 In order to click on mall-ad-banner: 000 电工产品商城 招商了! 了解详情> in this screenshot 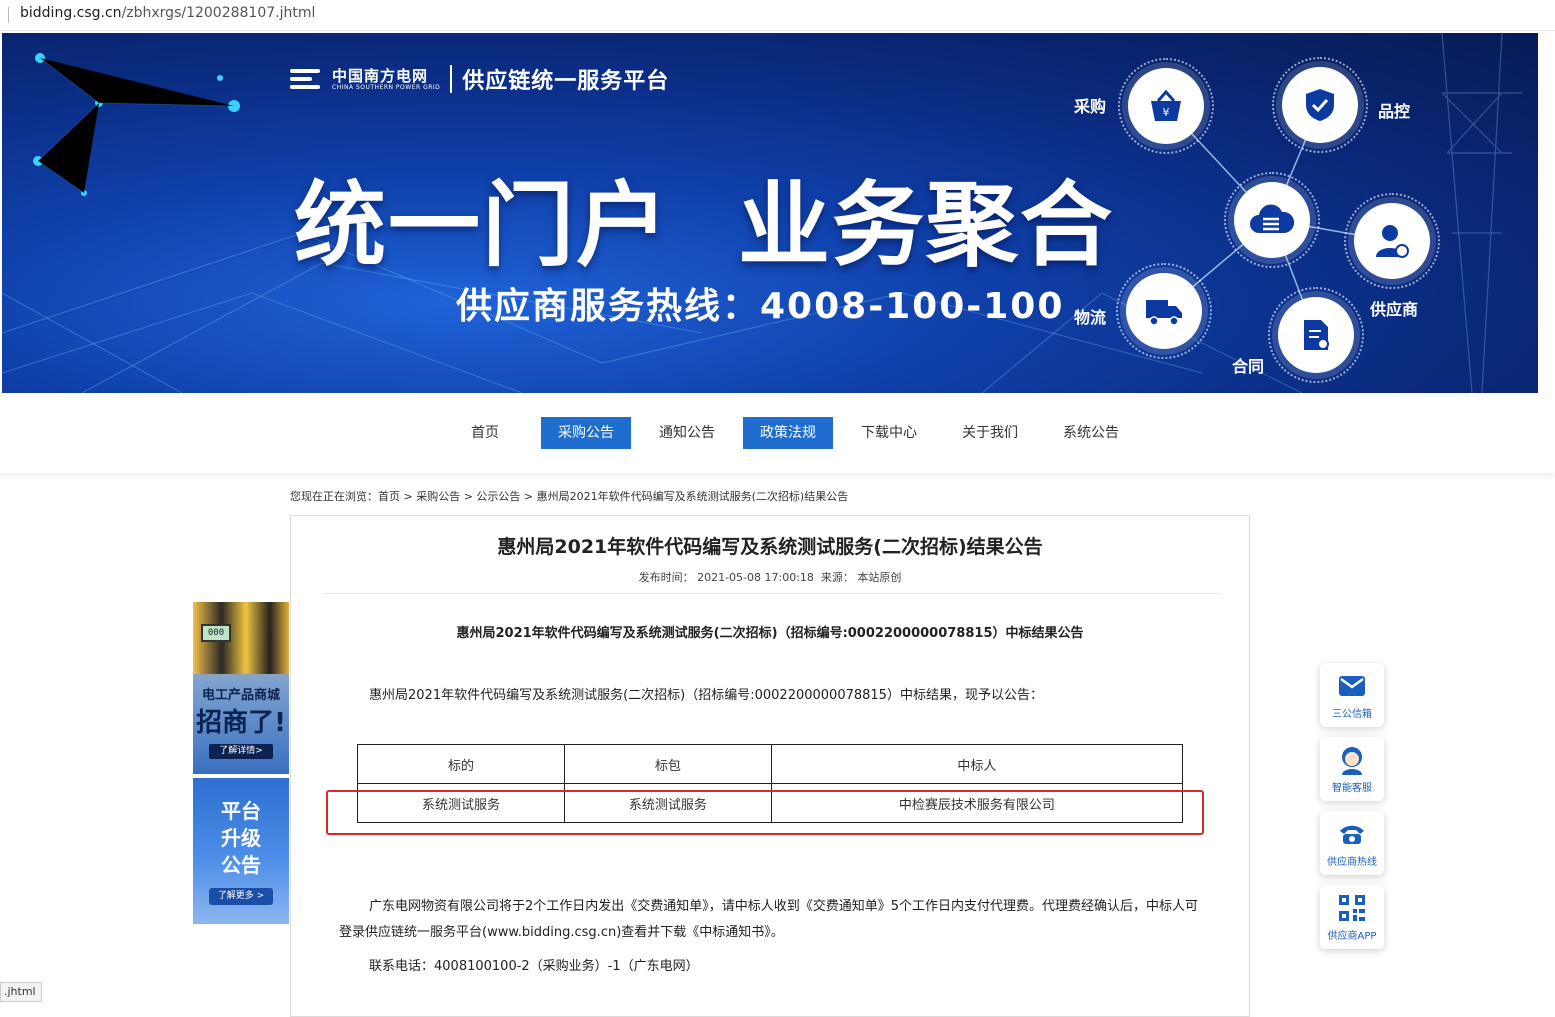, I will do `click(241, 688)`.